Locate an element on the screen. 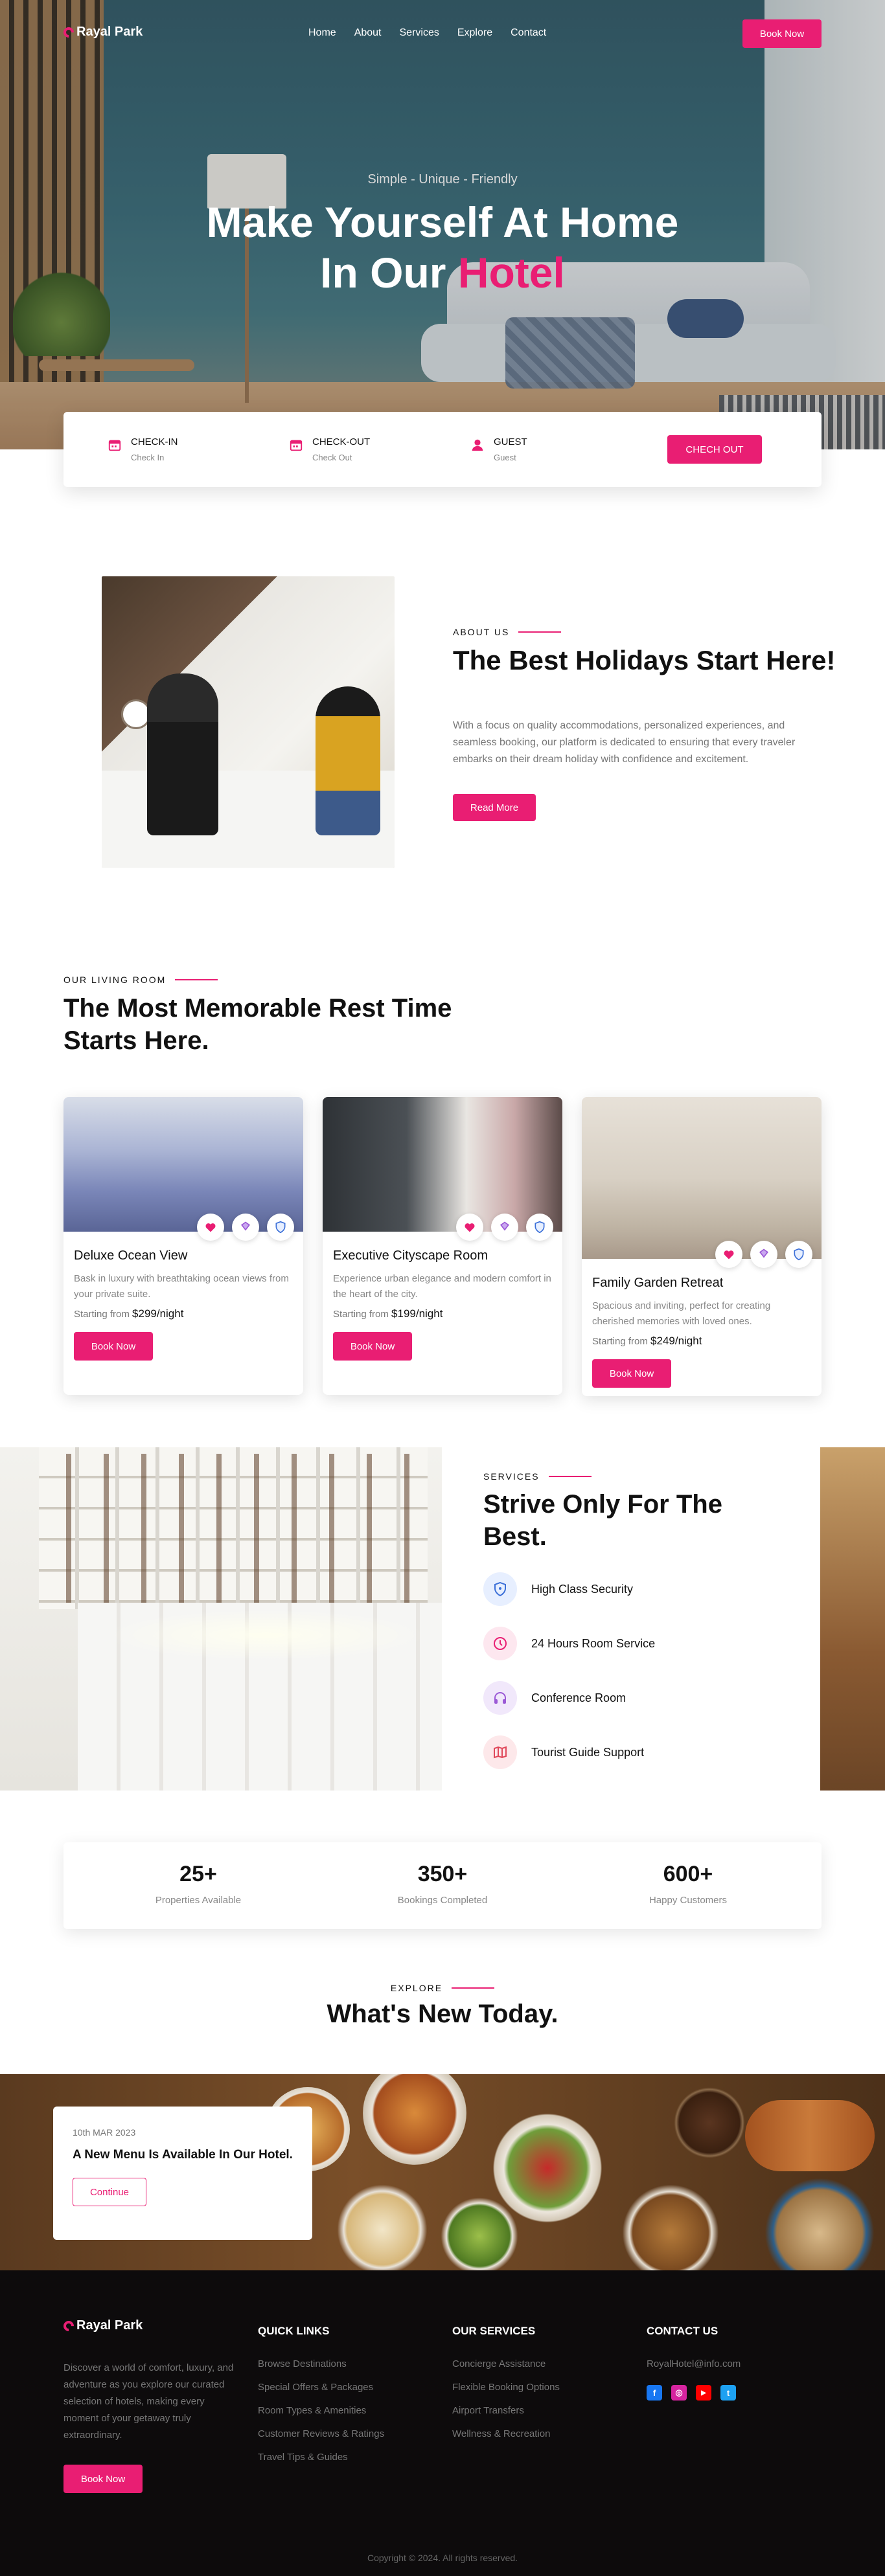 The height and width of the screenshot is (2576, 885). news-title: A New Menu Is Available In Our Hotel. is located at coordinates (183, 2155).